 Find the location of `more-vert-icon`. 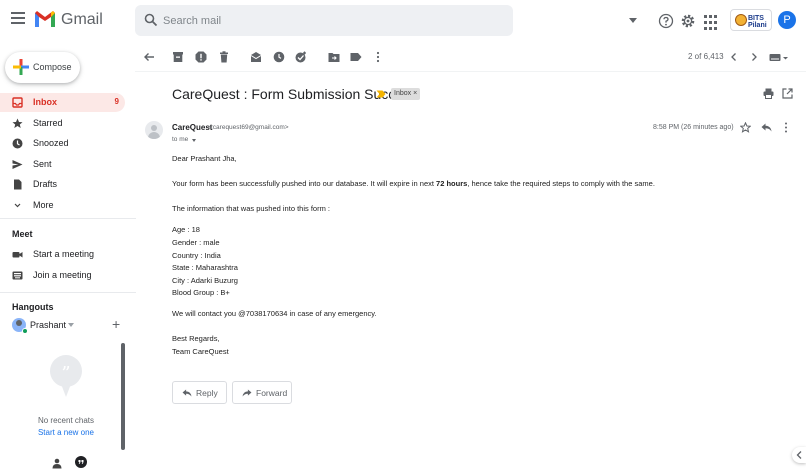

more-vert-icon is located at coordinates (786, 127).